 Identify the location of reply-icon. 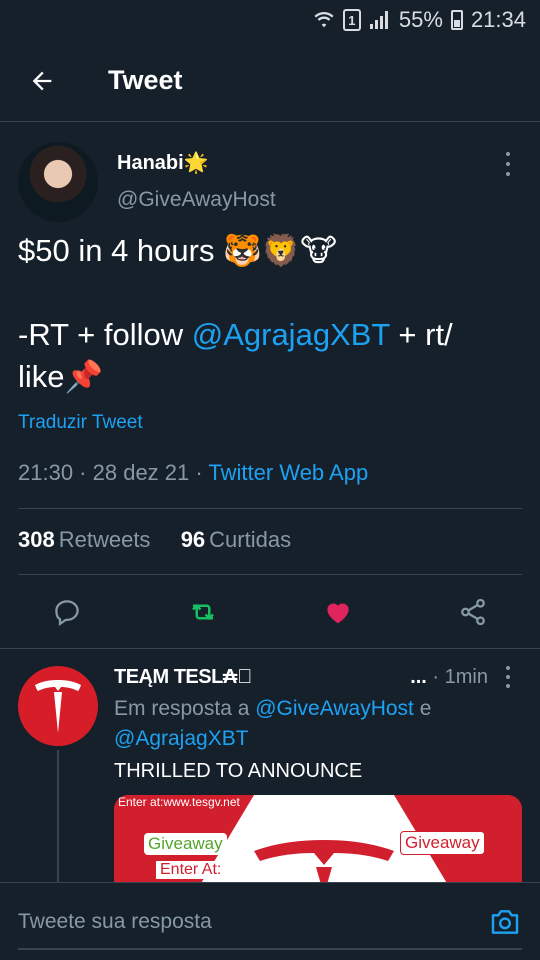
(67, 613).